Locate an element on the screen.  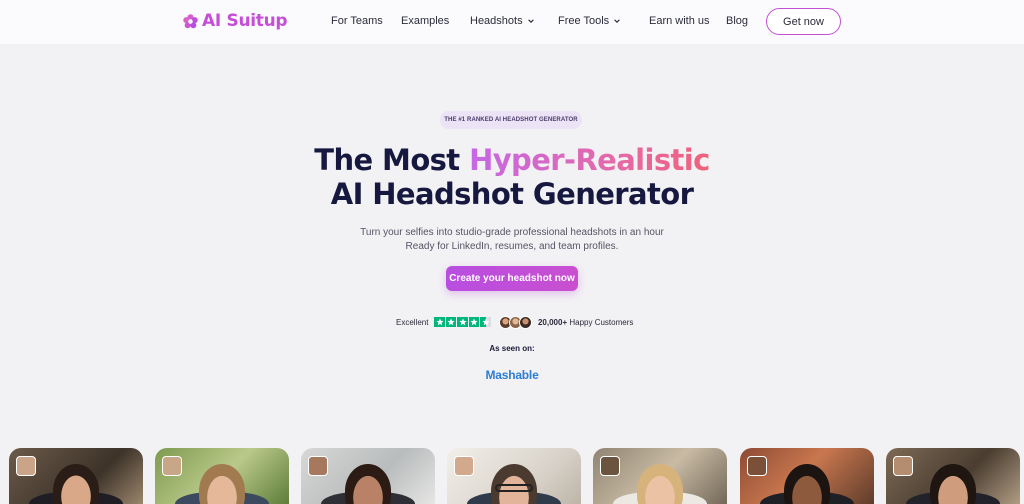
hero-title-line1: The Most Hyper-Realistic is located at coordinates (512, 160).